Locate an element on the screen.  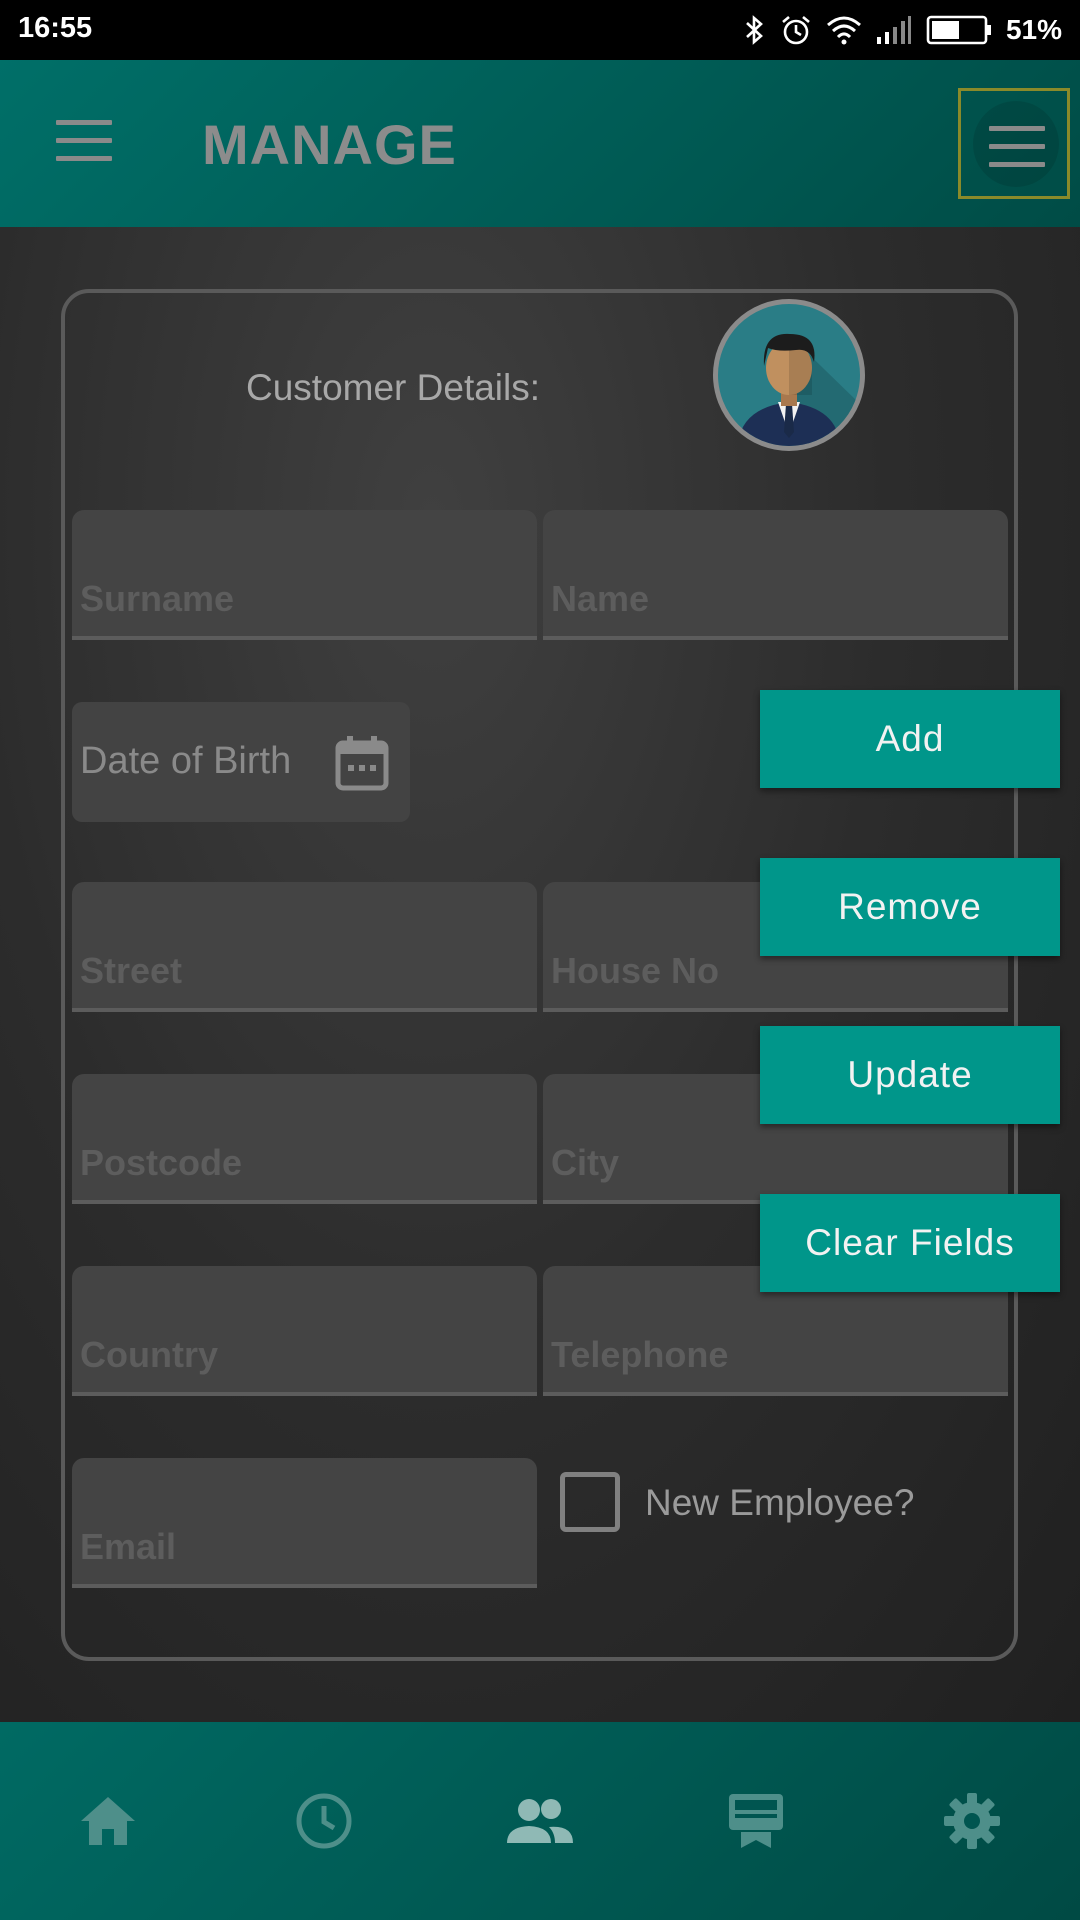
surname-input is located at coordinates (304, 573).